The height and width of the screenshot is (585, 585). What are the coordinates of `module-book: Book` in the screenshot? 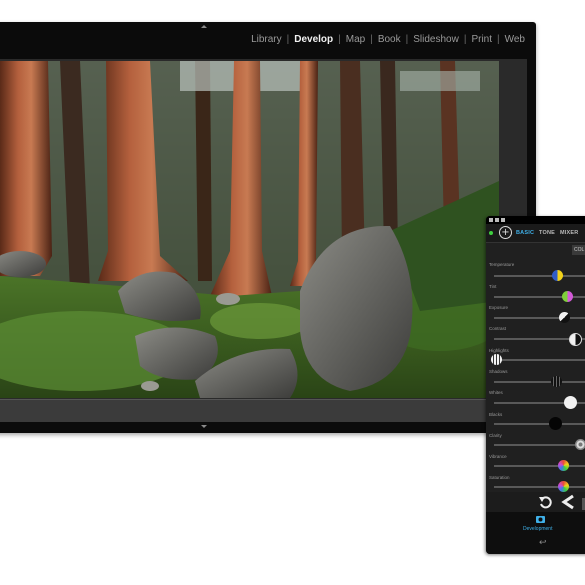 It's located at (389, 39).